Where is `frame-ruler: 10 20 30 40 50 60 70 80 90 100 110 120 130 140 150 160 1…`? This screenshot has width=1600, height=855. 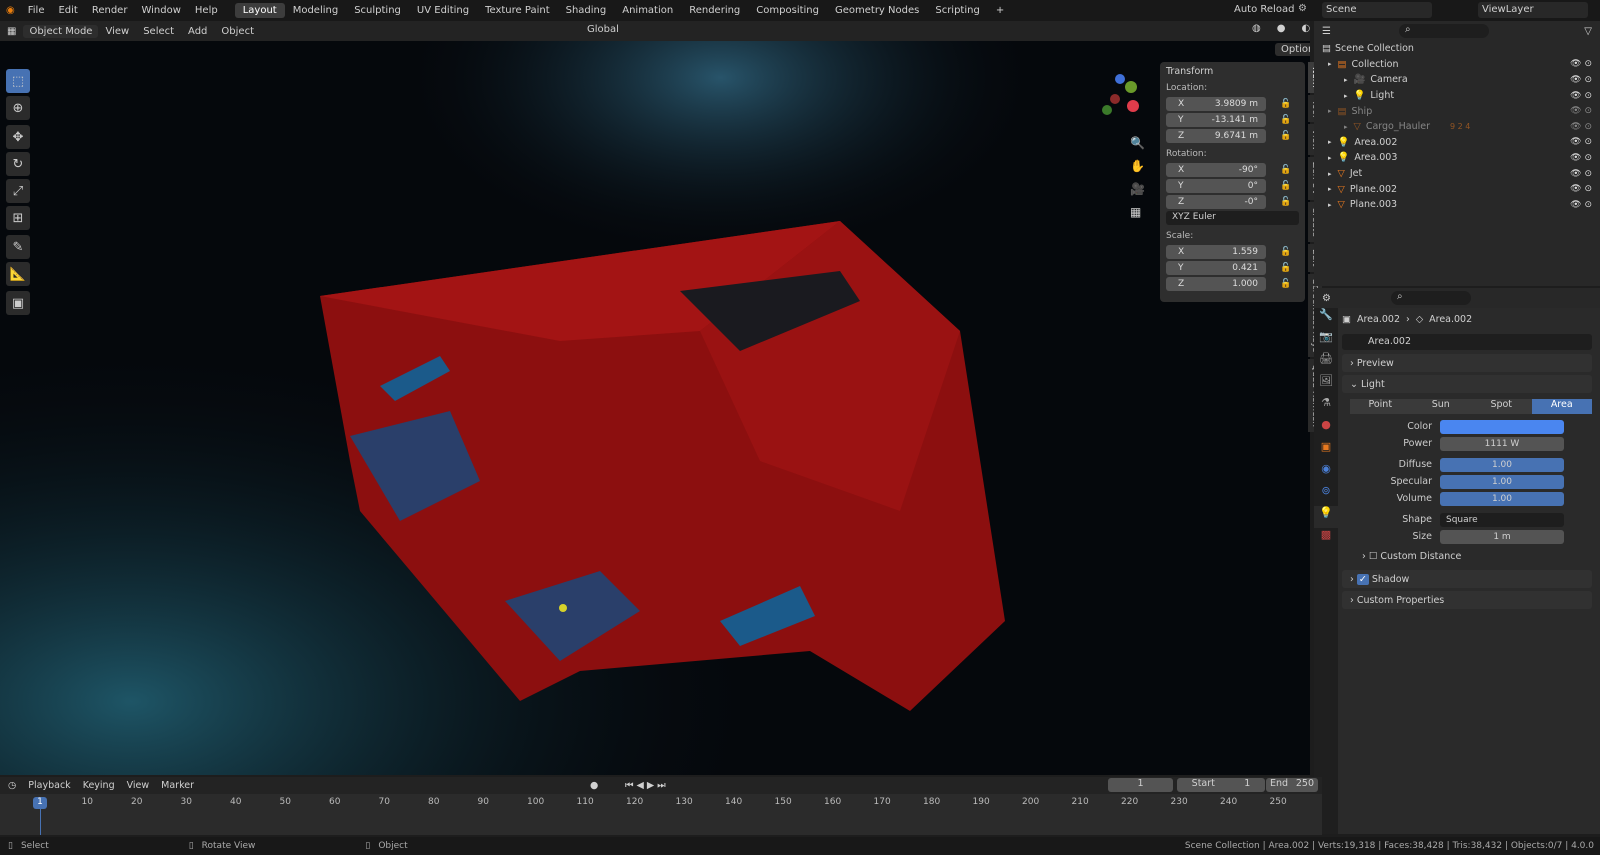
frame-ruler: 10 20 30 40 50 60 70 80 90 100 110 120 130 140 150 160 1… is located at coordinates (661, 816).